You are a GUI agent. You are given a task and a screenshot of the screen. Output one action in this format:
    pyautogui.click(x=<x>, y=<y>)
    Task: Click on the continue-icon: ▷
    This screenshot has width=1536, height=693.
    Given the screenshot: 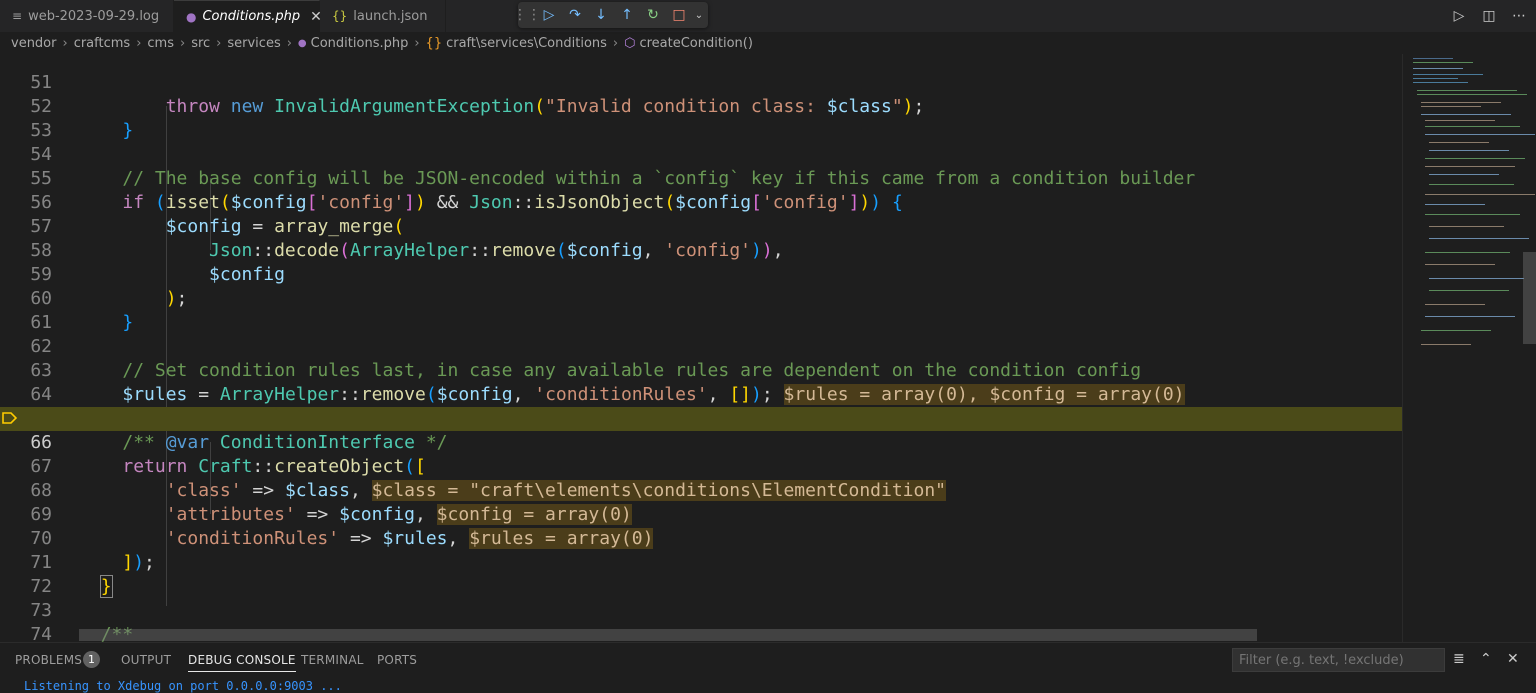 What is the action you would take?
    pyautogui.click(x=549, y=15)
    